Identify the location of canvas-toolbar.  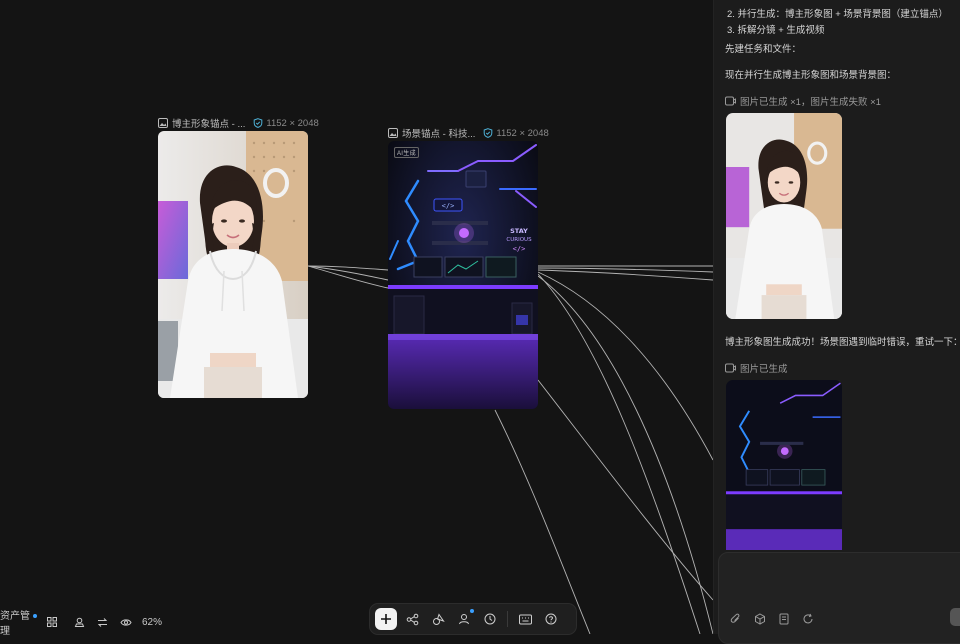
(473, 619).